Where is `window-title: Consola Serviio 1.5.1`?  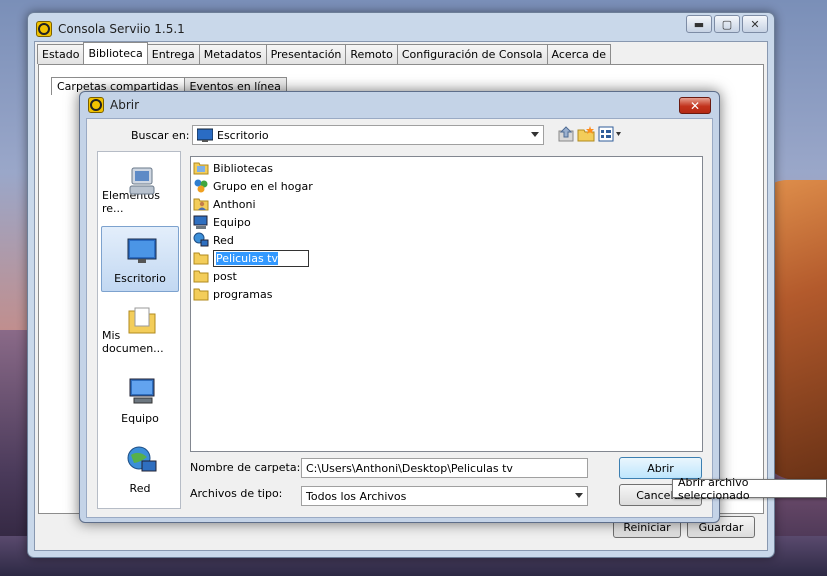 window-title: Consola Serviio 1.5.1 is located at coordinates (121, 29).